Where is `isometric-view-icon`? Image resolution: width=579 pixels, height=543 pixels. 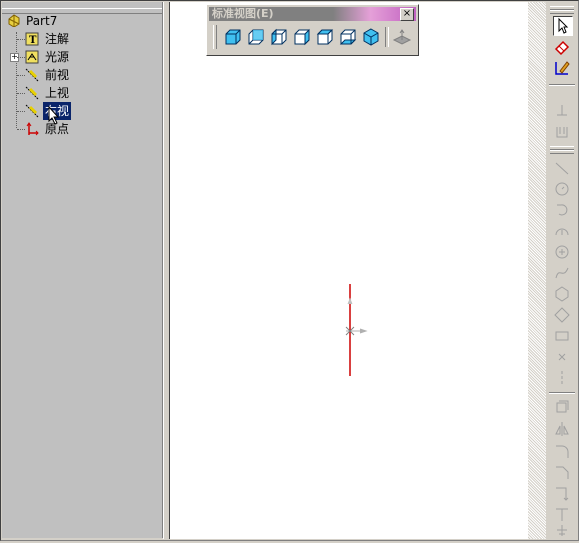
isometric-view-icon is located at coordinates (371, 37).